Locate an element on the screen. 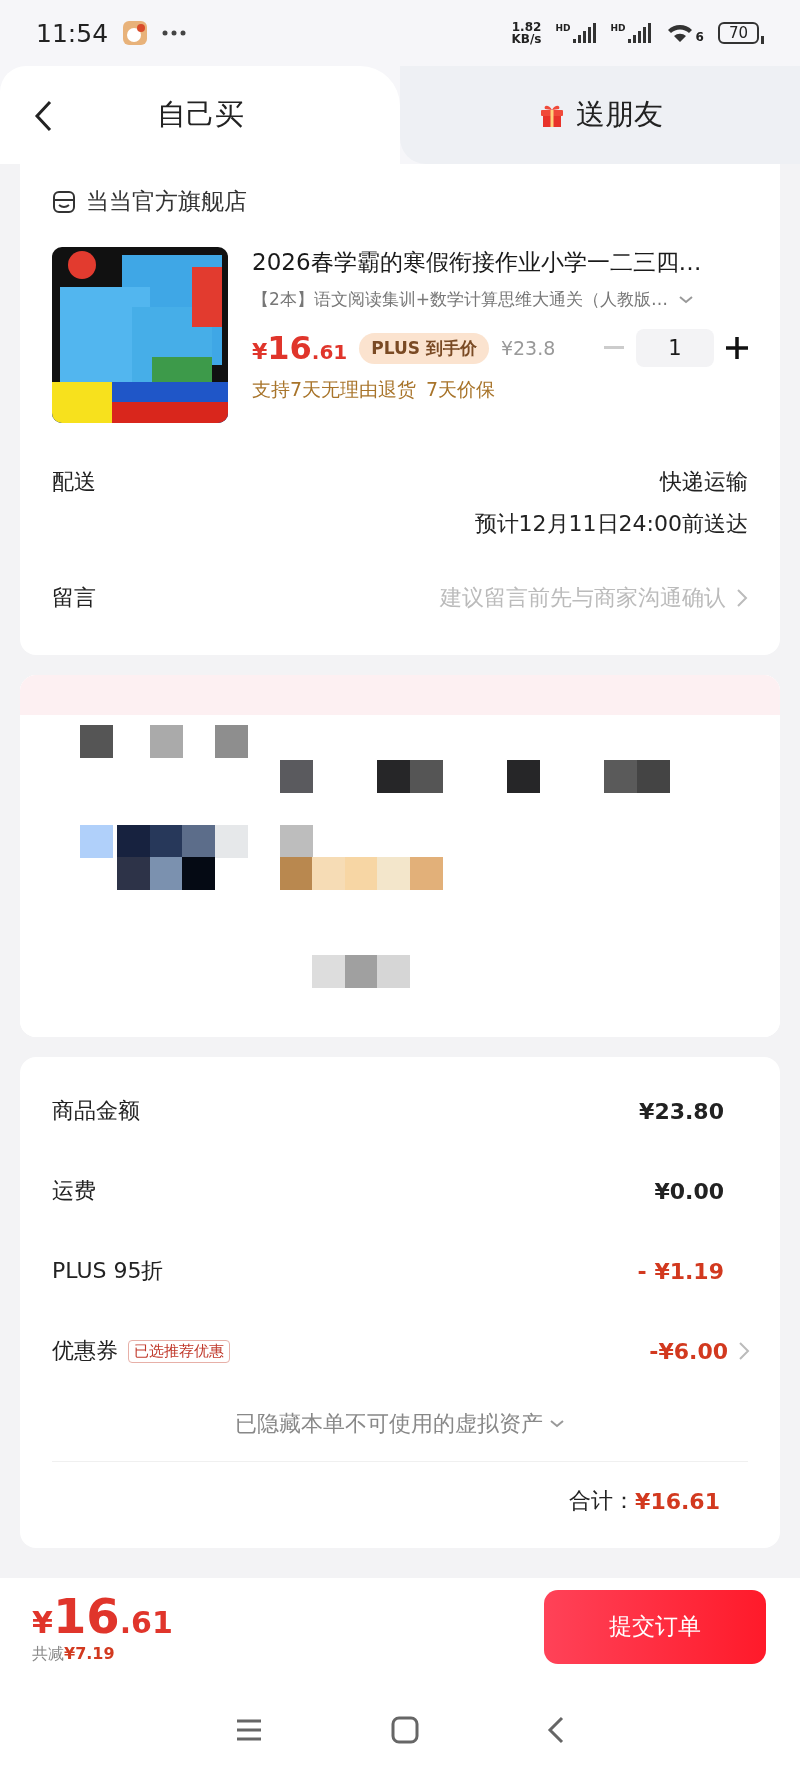 This screenshot has width=800, height=1777. saved-amount: ¥7.19 is located at coordinates (89, 1653).